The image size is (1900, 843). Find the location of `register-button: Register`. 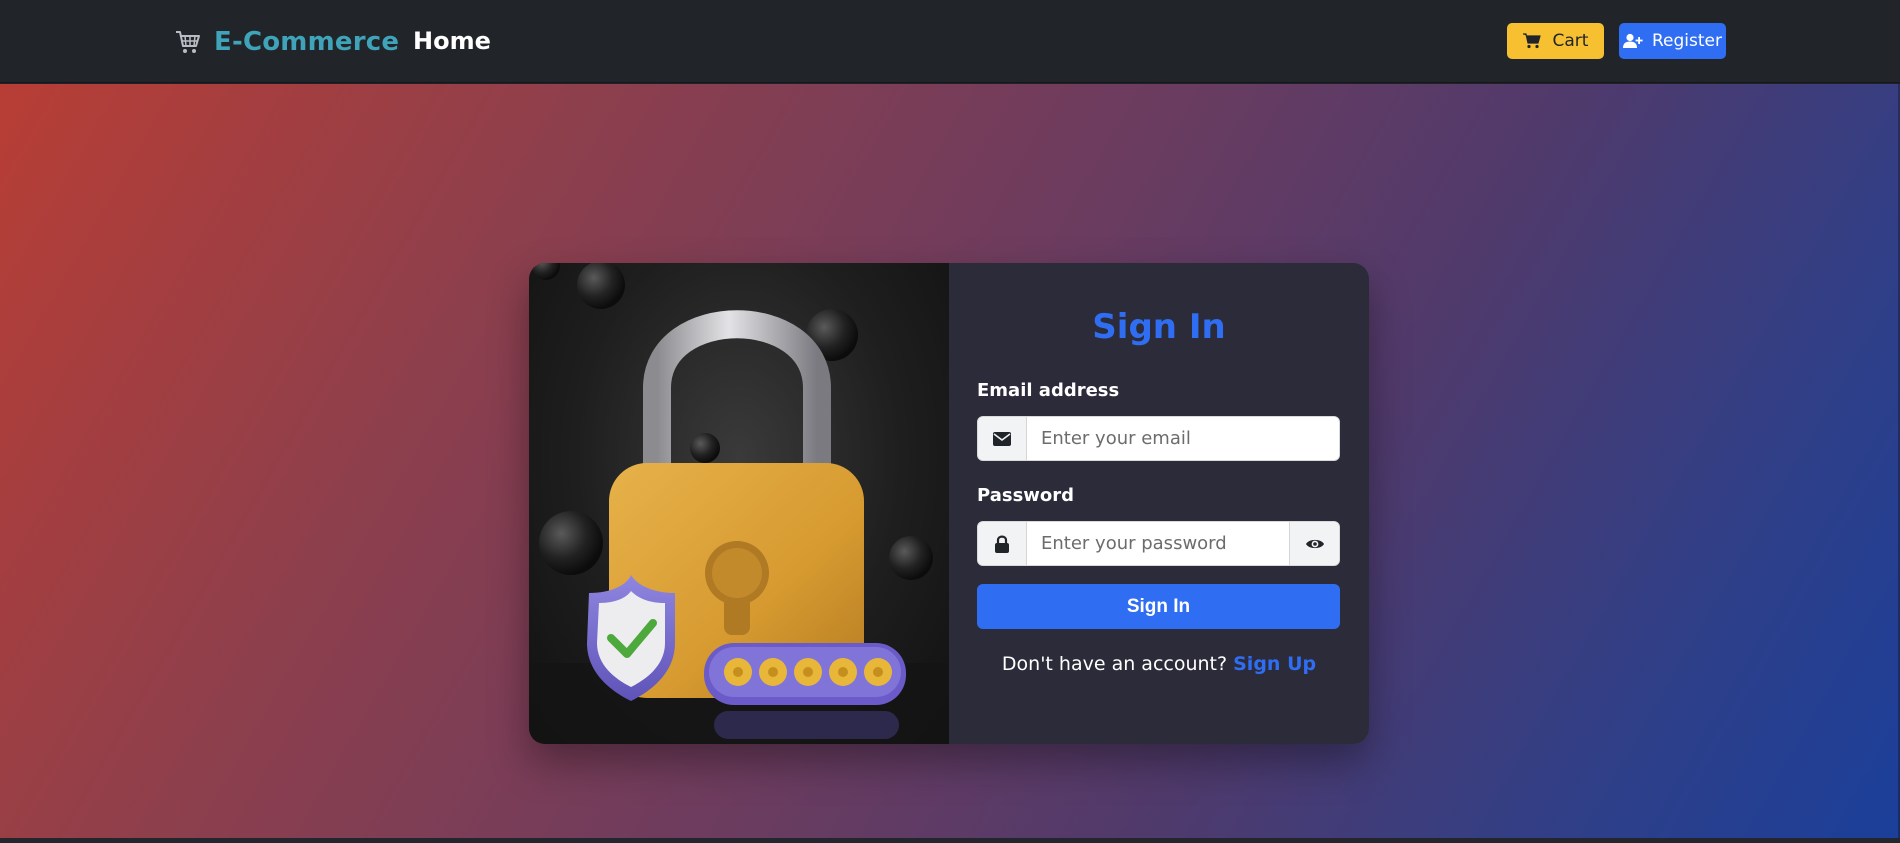

register-button: Register is located at coordinates (1672, 41).